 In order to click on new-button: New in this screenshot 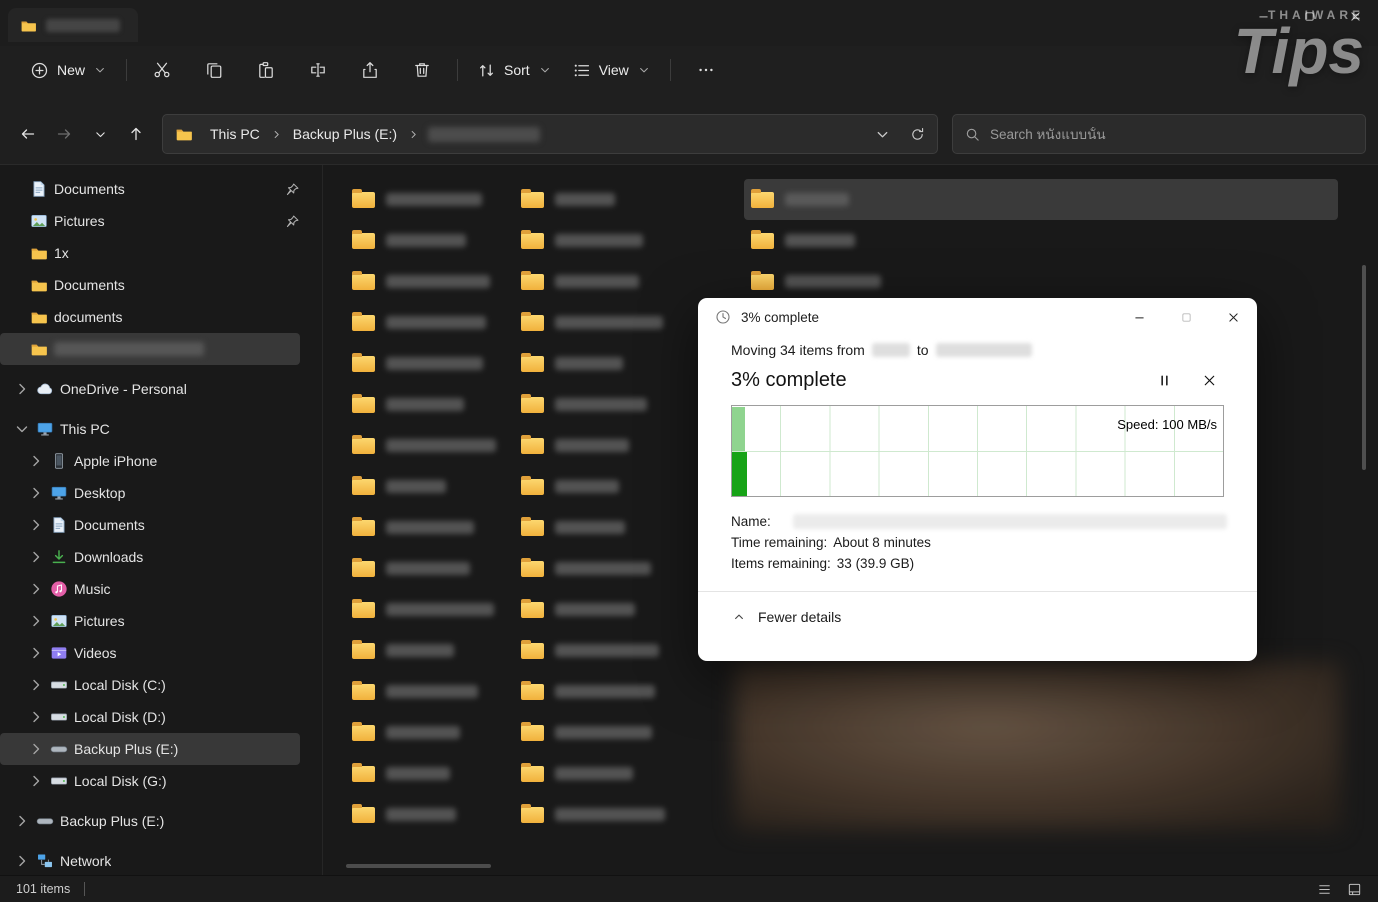, I will do `click(68, 70)`.